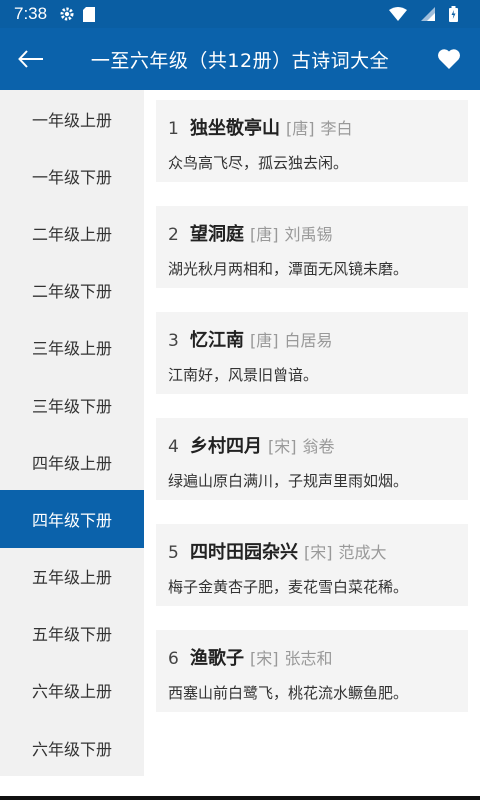 This screenshot has width=480, height=800. I want to click on app-bar: 一至六年级（共12册）古诗词大全, so click(240, 59).